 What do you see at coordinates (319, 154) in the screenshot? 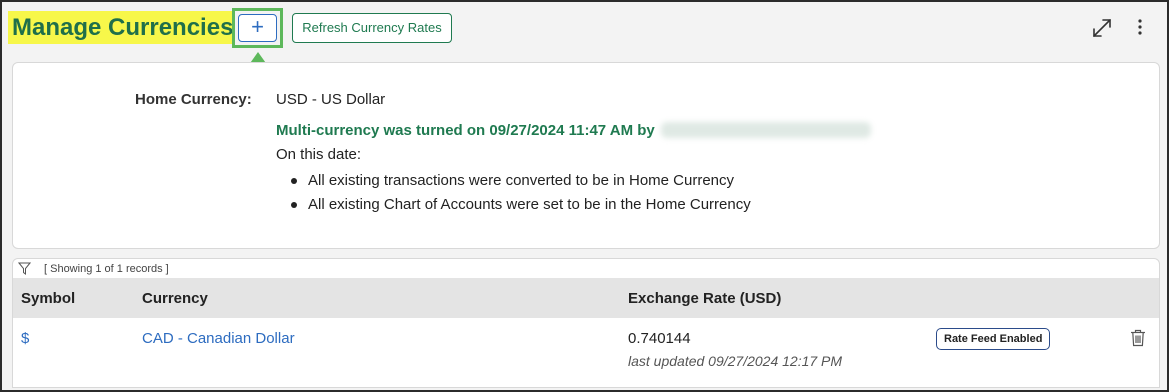
I see `on-date-label: On this date:` at bounding box center [319, 154].